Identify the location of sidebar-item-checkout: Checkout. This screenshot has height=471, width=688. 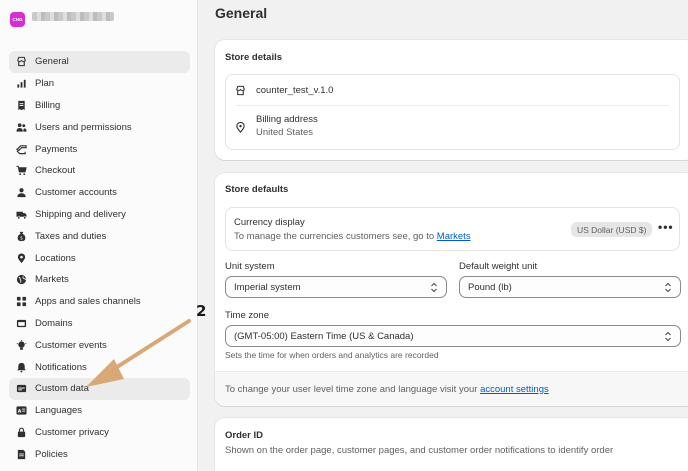
(99, 171).